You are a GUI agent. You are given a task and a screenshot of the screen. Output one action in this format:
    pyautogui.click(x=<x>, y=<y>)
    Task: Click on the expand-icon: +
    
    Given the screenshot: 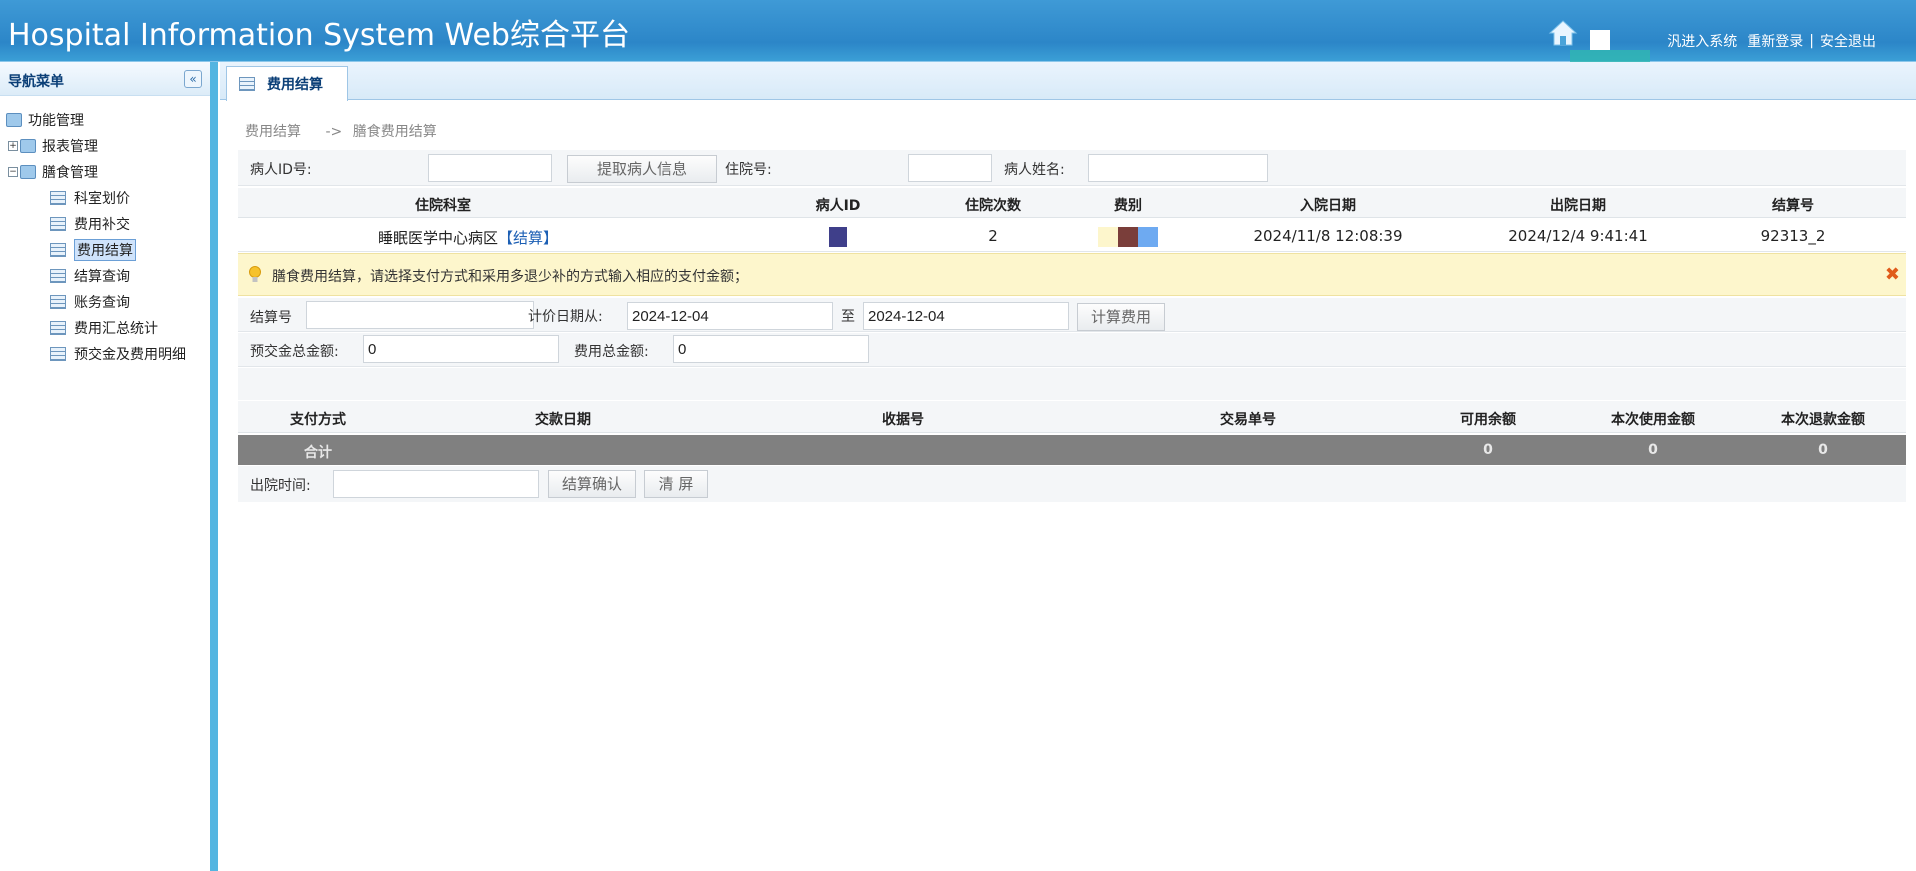 What is the action you would take?
    pyautogui.click(x=13, y=146)
    